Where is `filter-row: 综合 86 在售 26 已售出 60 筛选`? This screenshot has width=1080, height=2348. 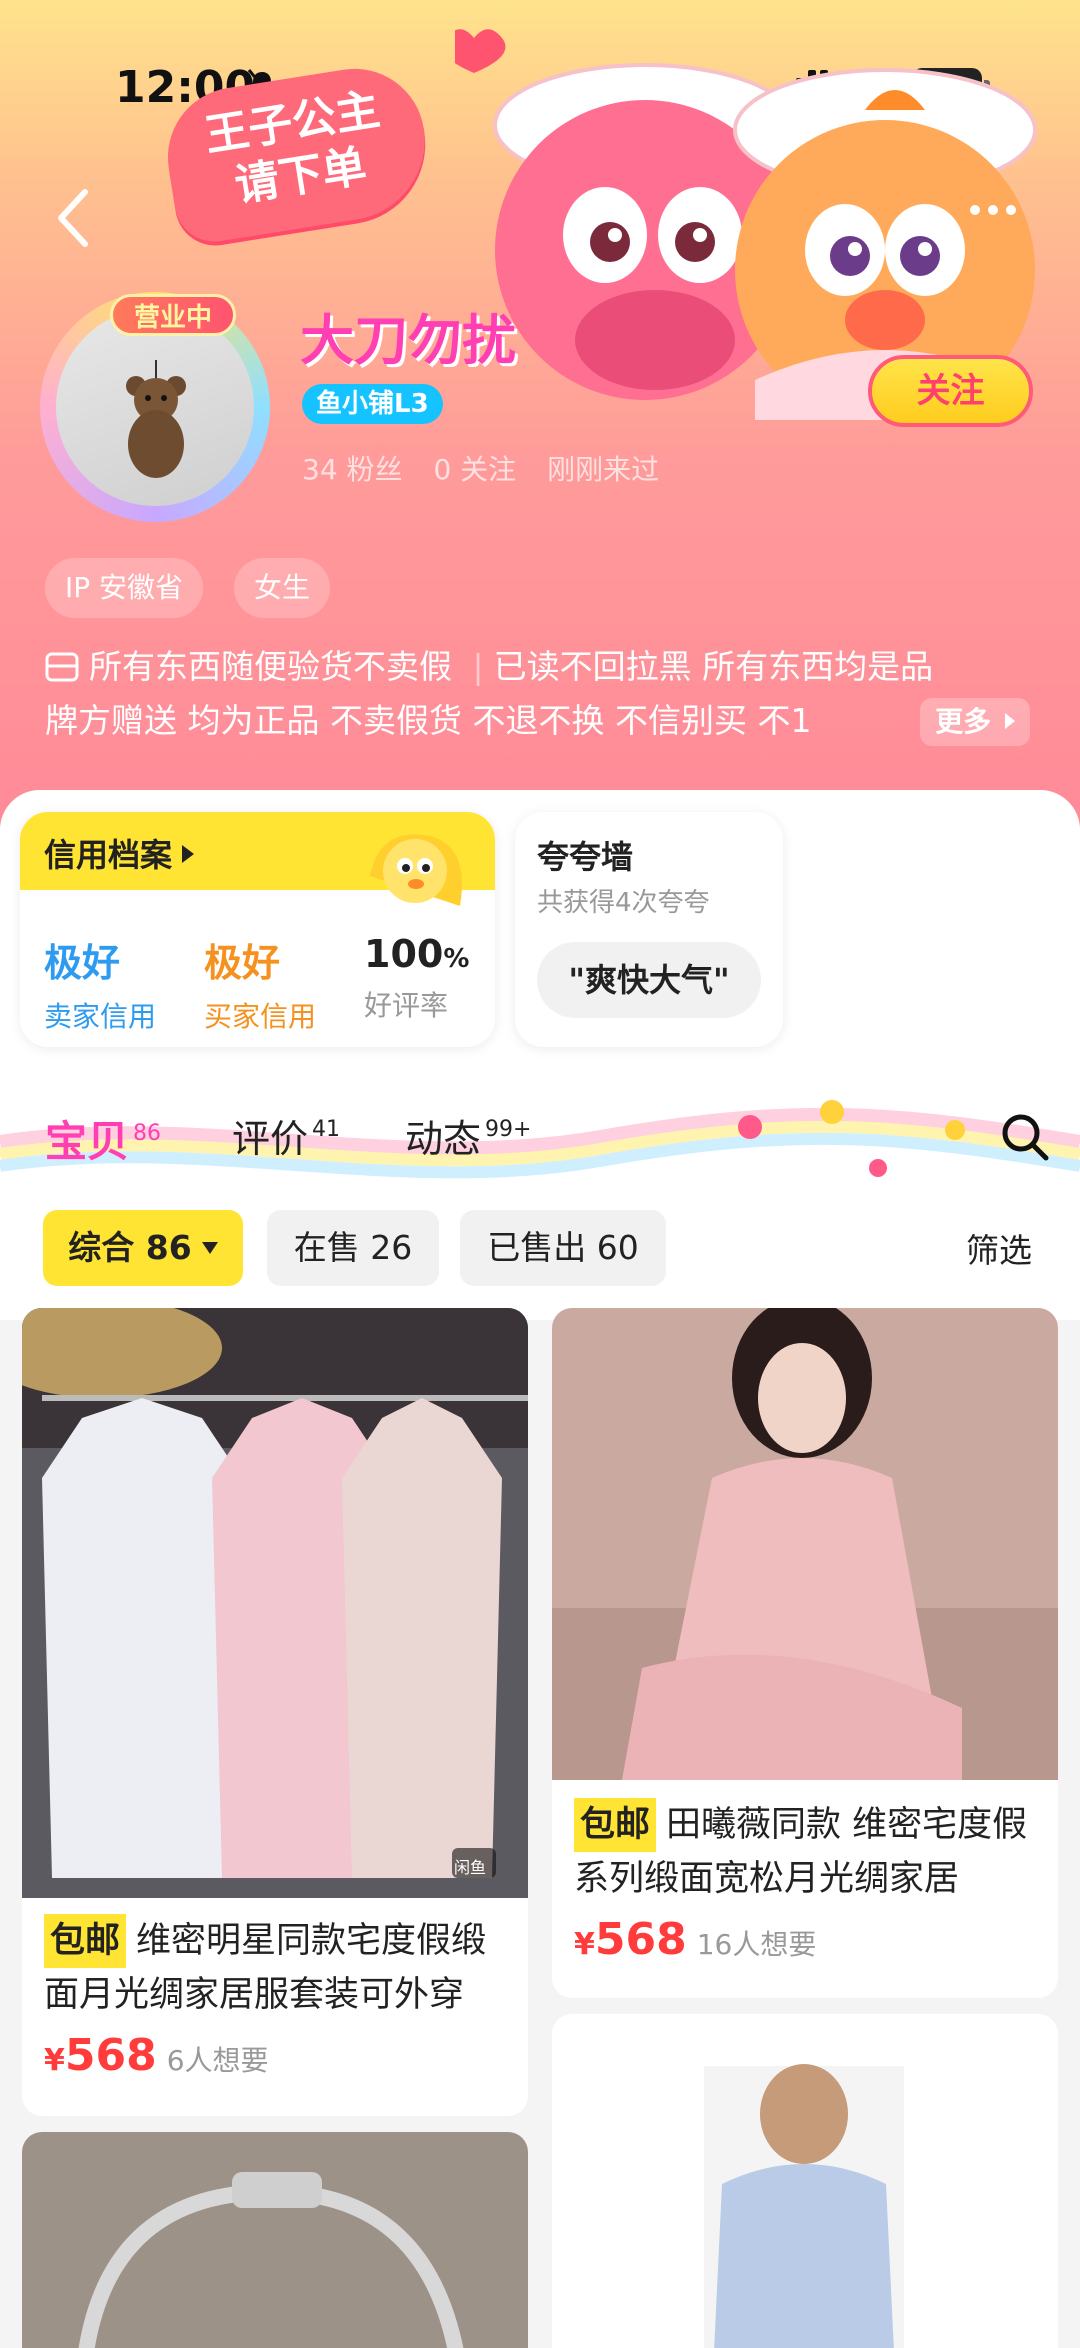
filter-row: 综合 86 在售 26 已售出 60 筛选 is located at coordinates (540, 1260).